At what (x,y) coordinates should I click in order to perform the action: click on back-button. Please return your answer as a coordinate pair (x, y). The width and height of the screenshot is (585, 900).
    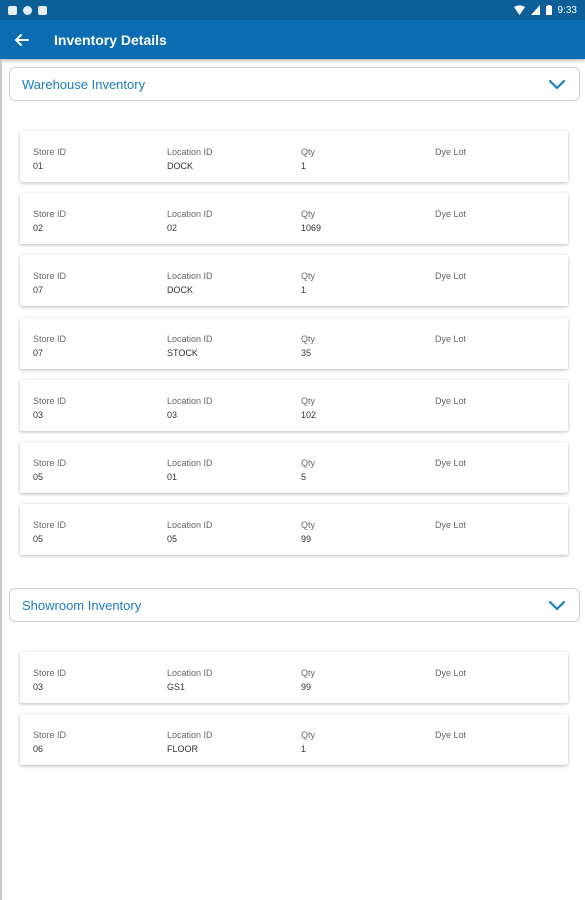
    Looking at the image, I should click on (22, 39).